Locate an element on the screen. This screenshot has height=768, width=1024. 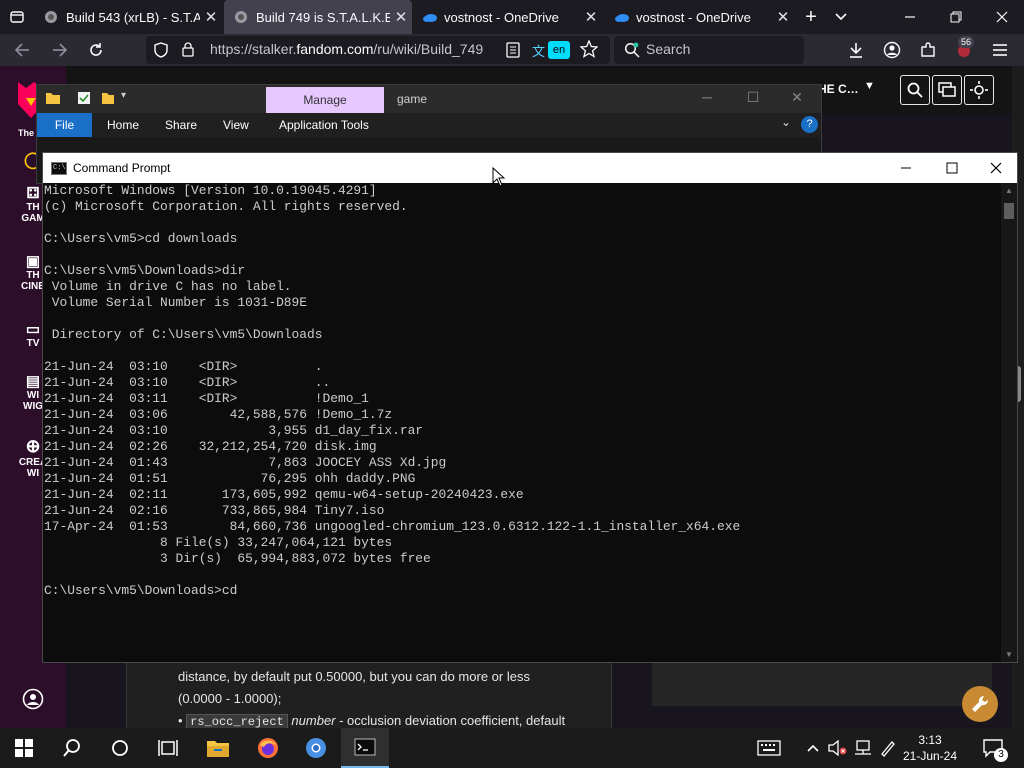
translate-icon: 文 is located at coordinates (538, 50).